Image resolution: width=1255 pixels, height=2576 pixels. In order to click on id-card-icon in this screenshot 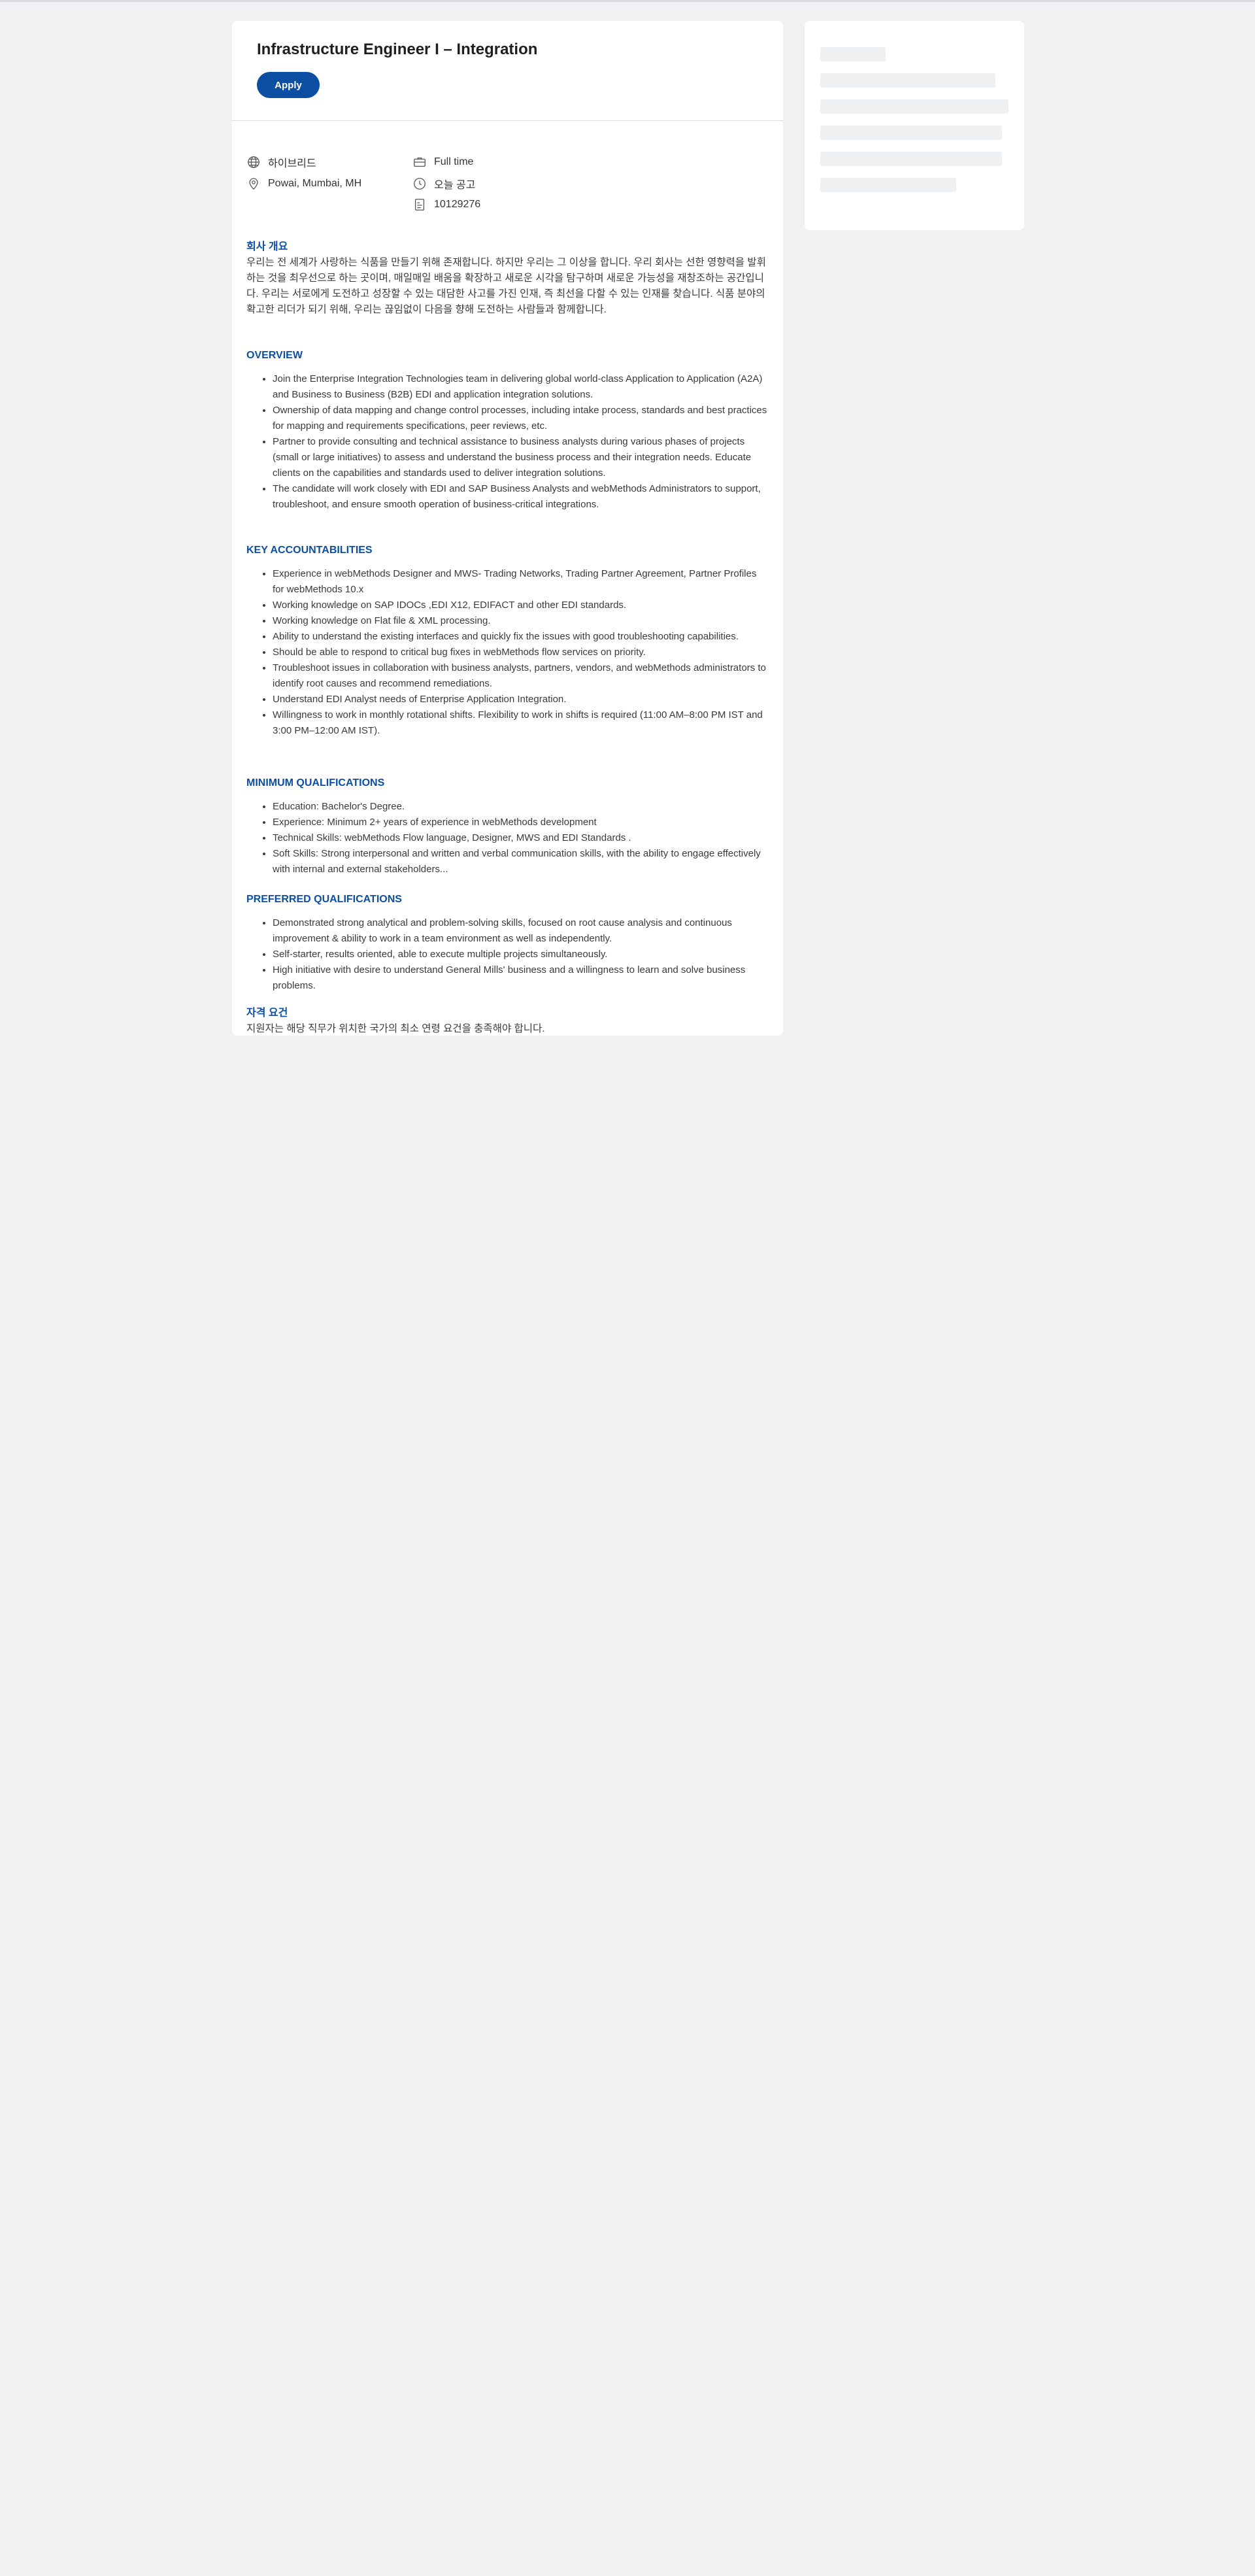, I will do `click(419, 205)`.